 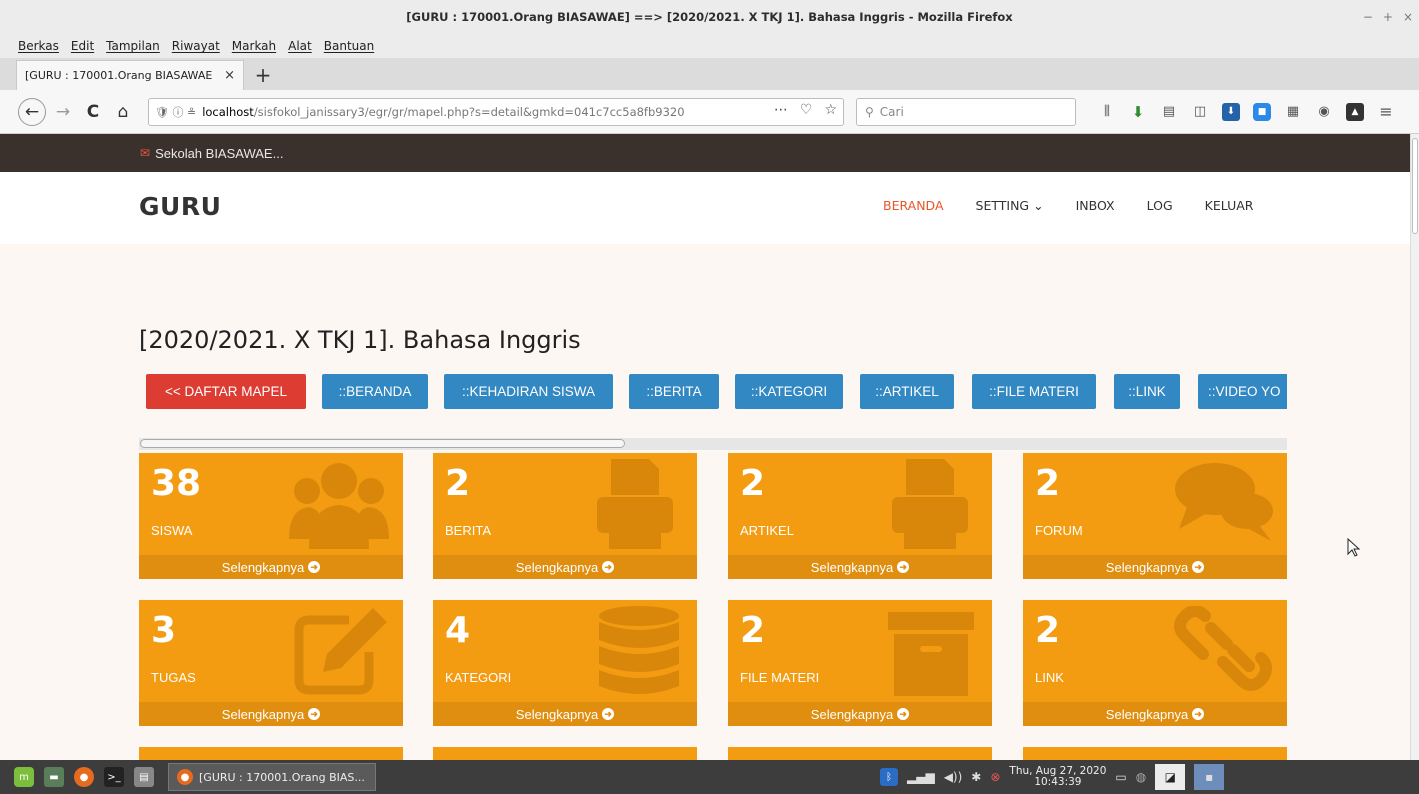 What do you see at coordinates (1388, 17) in the screenshot?
I see `maximize-button: +` at bounding box center [1388, 17].